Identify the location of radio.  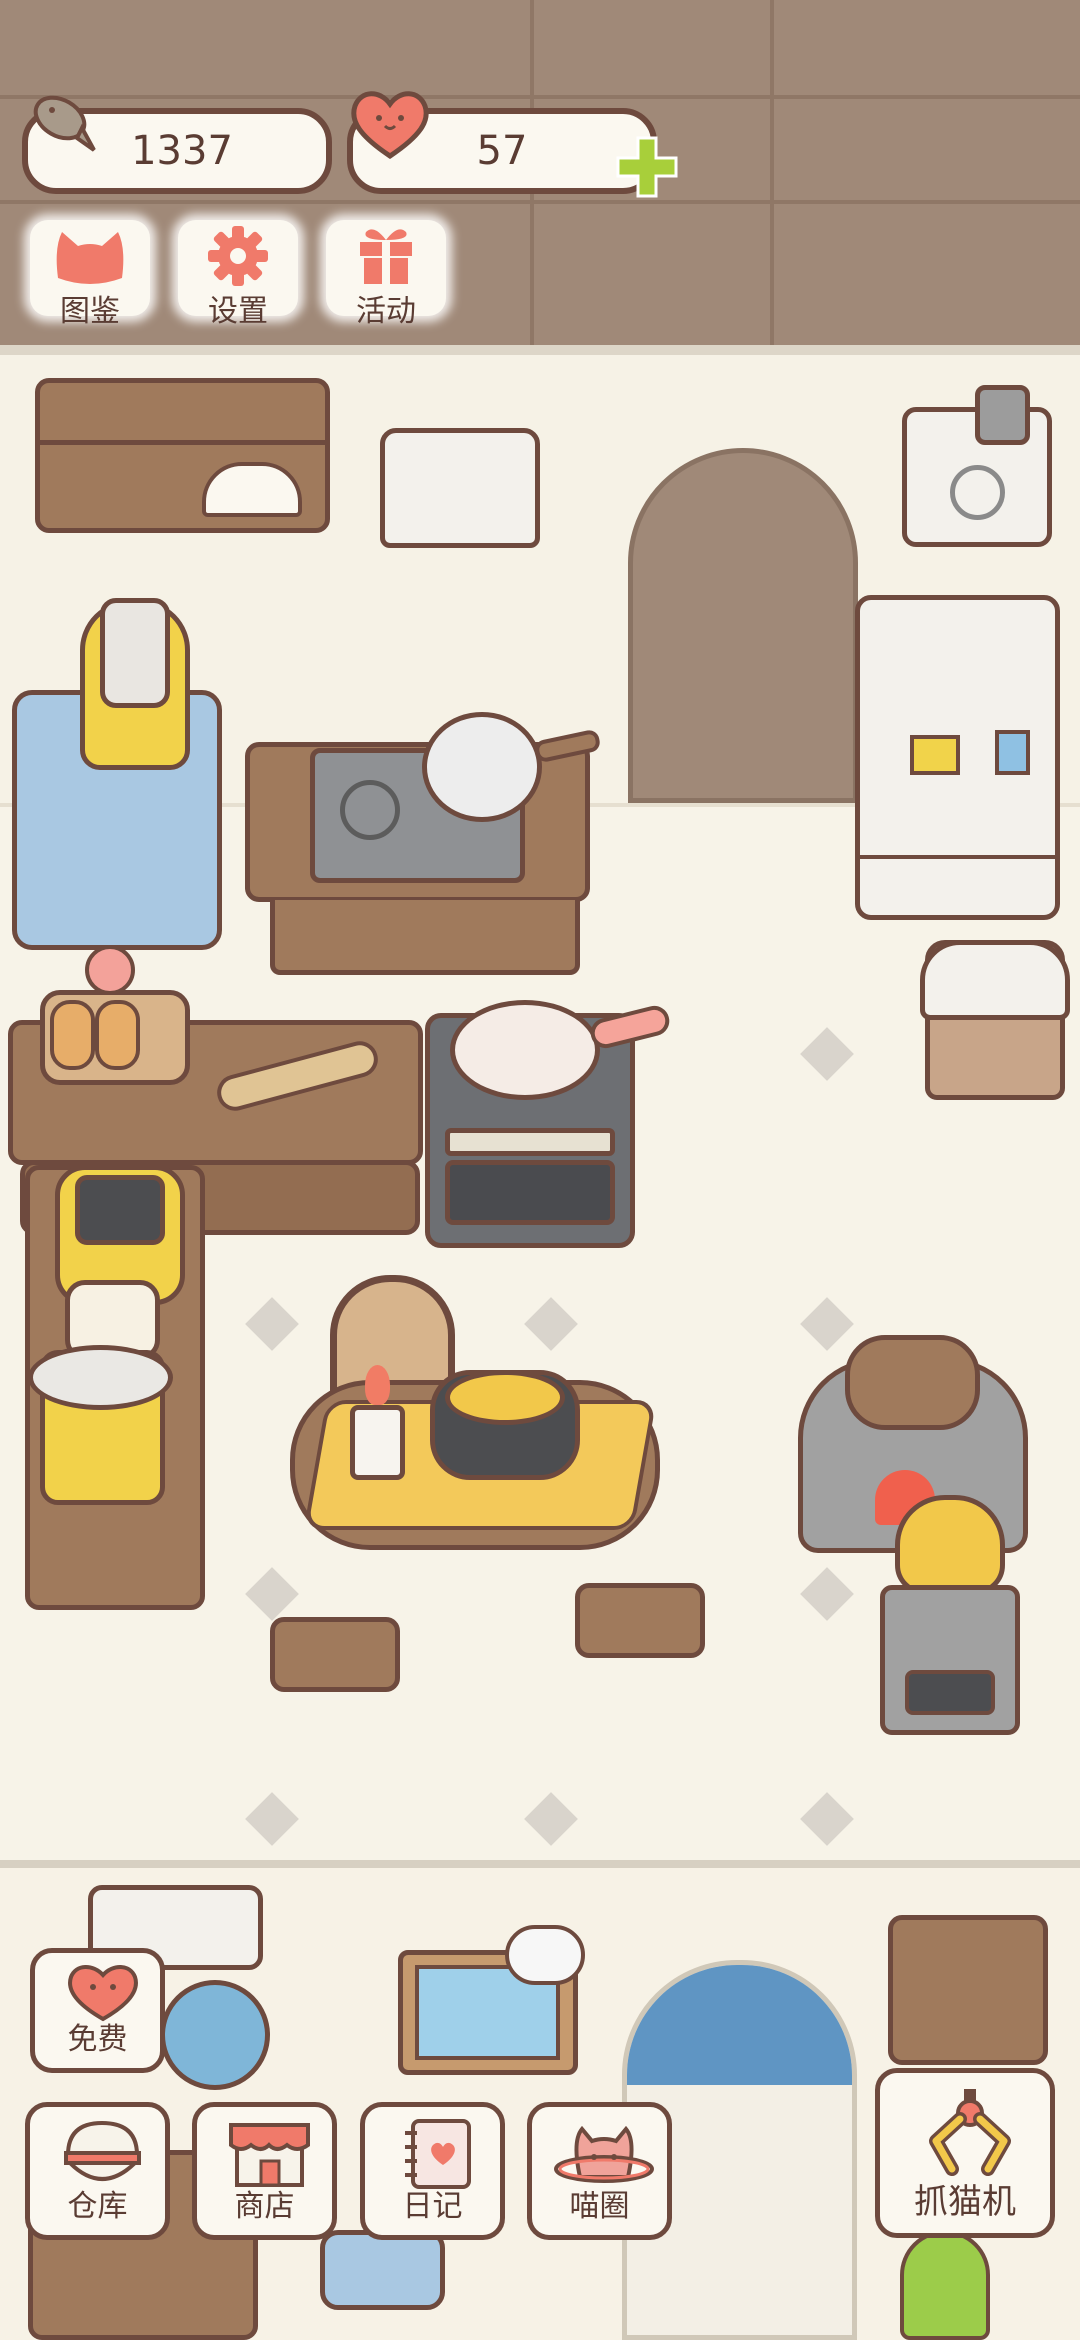
(382, 2270).